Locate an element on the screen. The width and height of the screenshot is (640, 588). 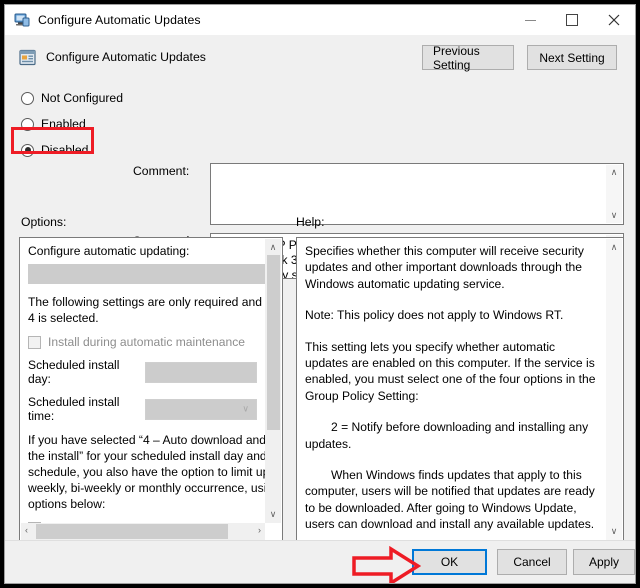
comment-input: ∧ ∨ is located at coordinates (417, 194).